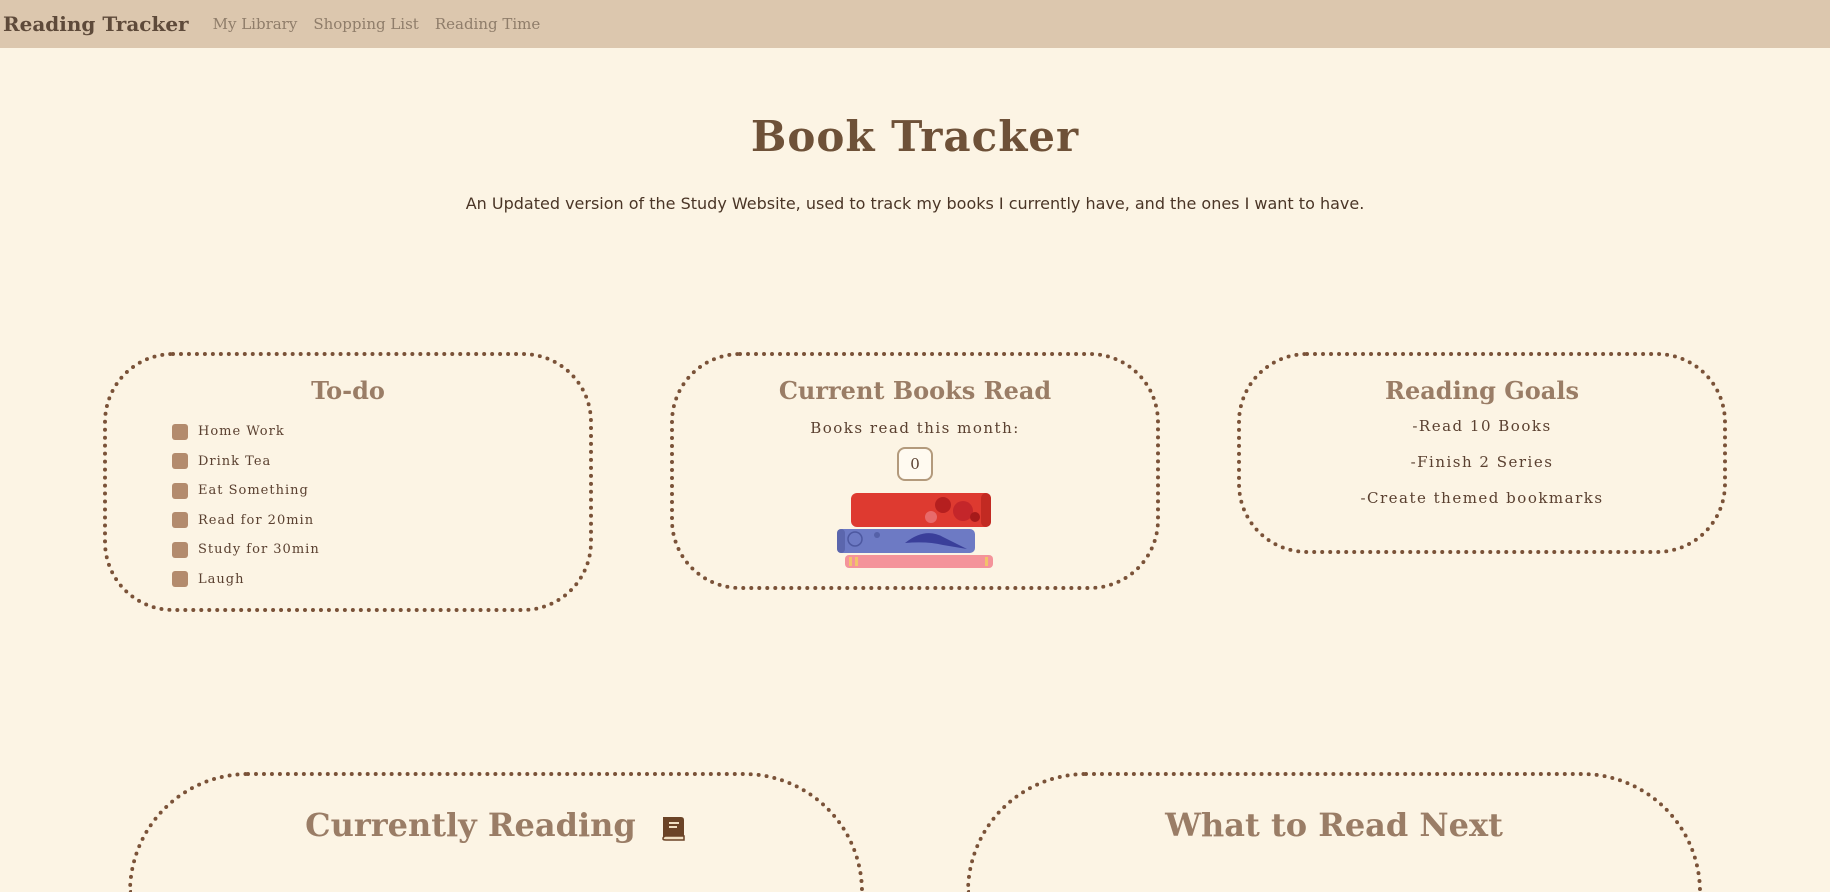 The width and height of the screenshot is (1830, 892). Describe the element at coordinates (221, 579) in the screenshot. I see `todo-label: Laugh` at that location.